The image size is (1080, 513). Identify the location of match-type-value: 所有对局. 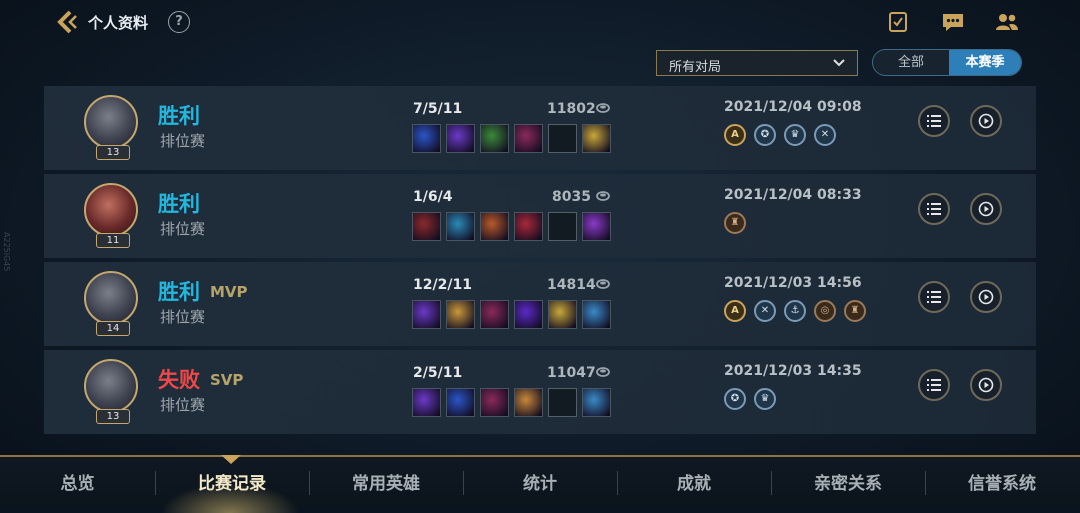
(695, 67).